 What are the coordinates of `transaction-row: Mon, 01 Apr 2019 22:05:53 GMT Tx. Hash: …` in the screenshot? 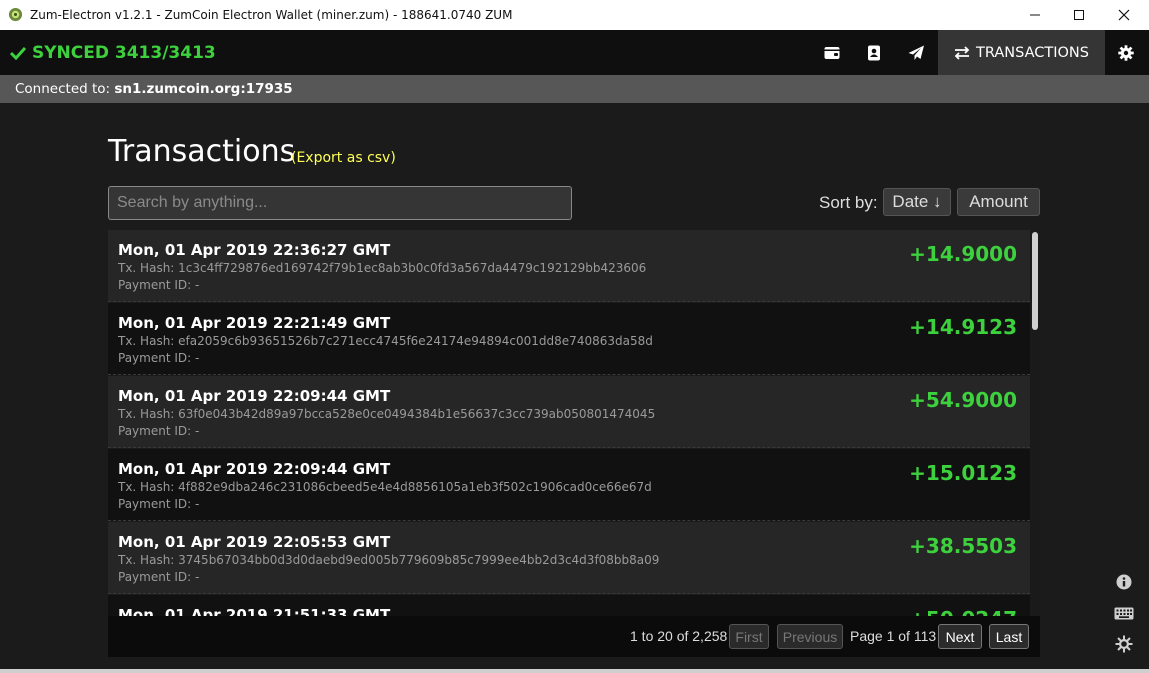 It's located at (569, 558).